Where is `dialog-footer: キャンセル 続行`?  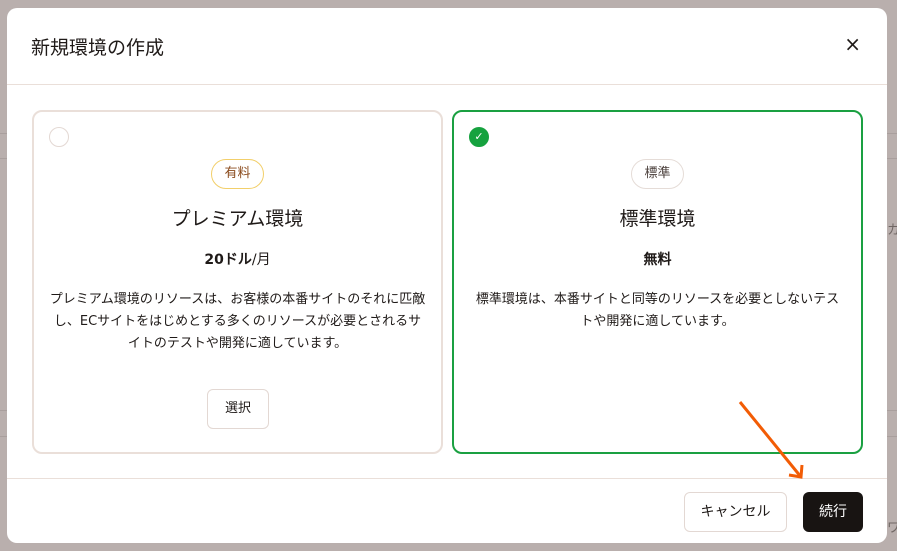 dialog-footer: キャンセル 続行 is located at coordinates (447, 510).